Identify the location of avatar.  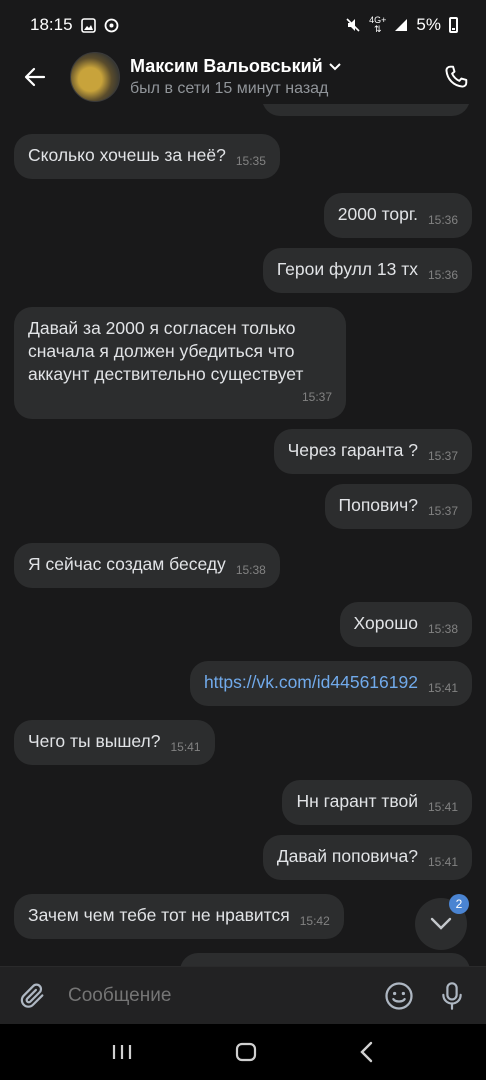
(95, 77).